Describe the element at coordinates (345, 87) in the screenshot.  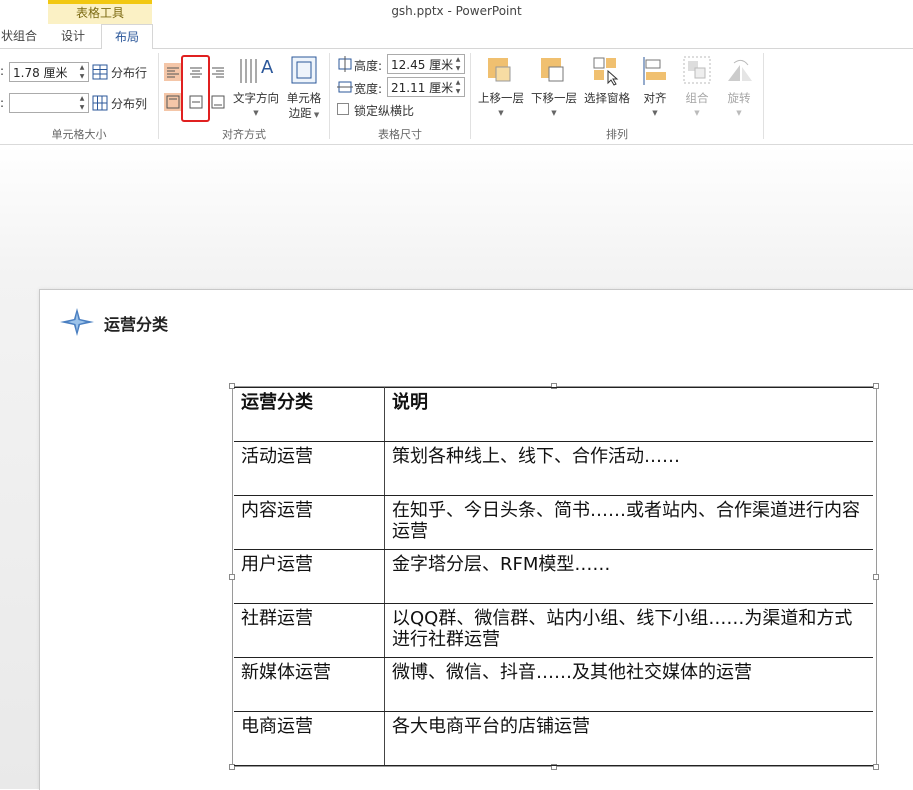
I see `table-width-icon` at that location.